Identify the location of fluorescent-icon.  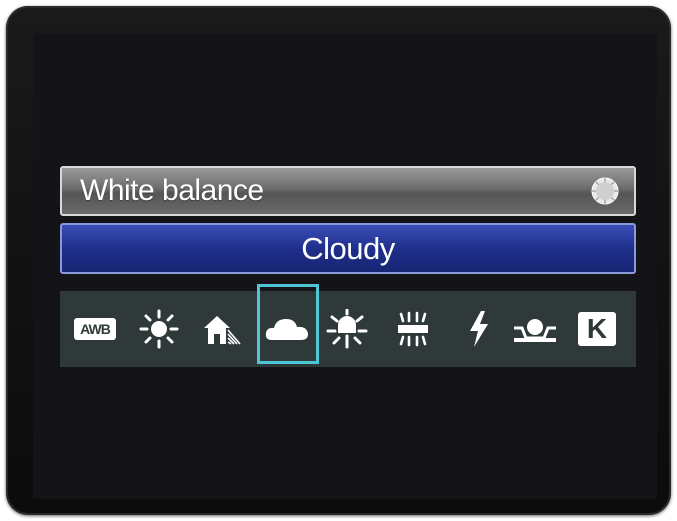
(413, 329).